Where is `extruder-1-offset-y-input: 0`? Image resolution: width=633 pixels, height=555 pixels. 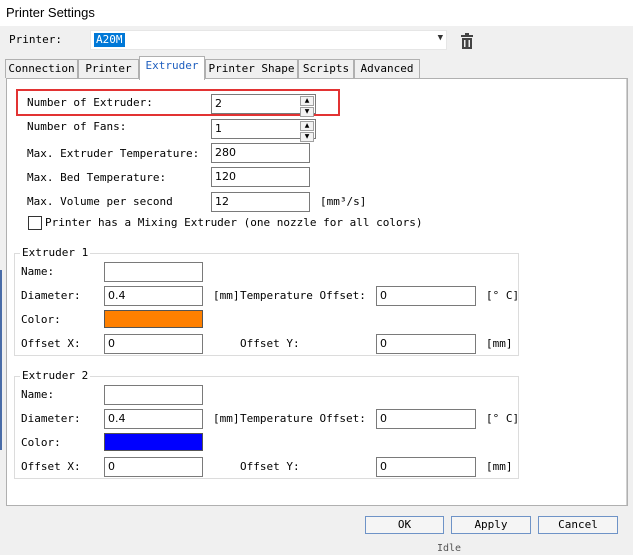
extruder-1-offset-y-input: 0 is located at coordinates (426, 344).